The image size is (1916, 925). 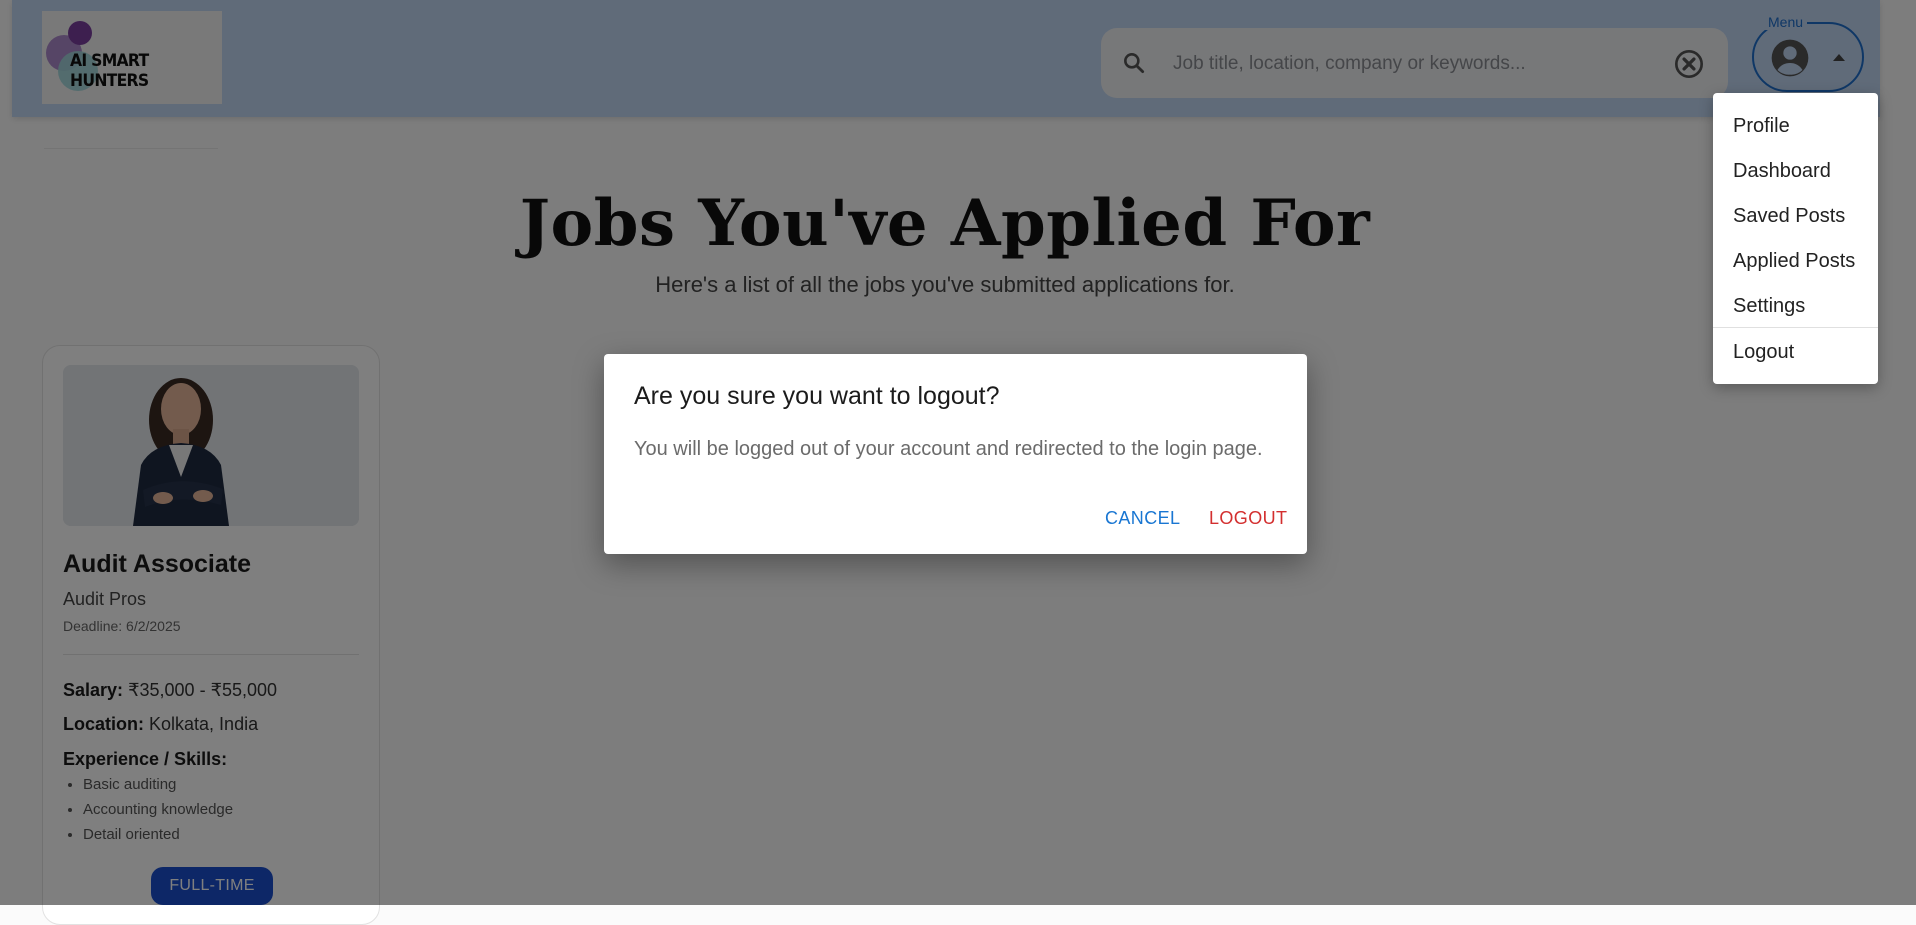 I want to click on menu-item-profile: Profile, so click(x=1761, y=126).